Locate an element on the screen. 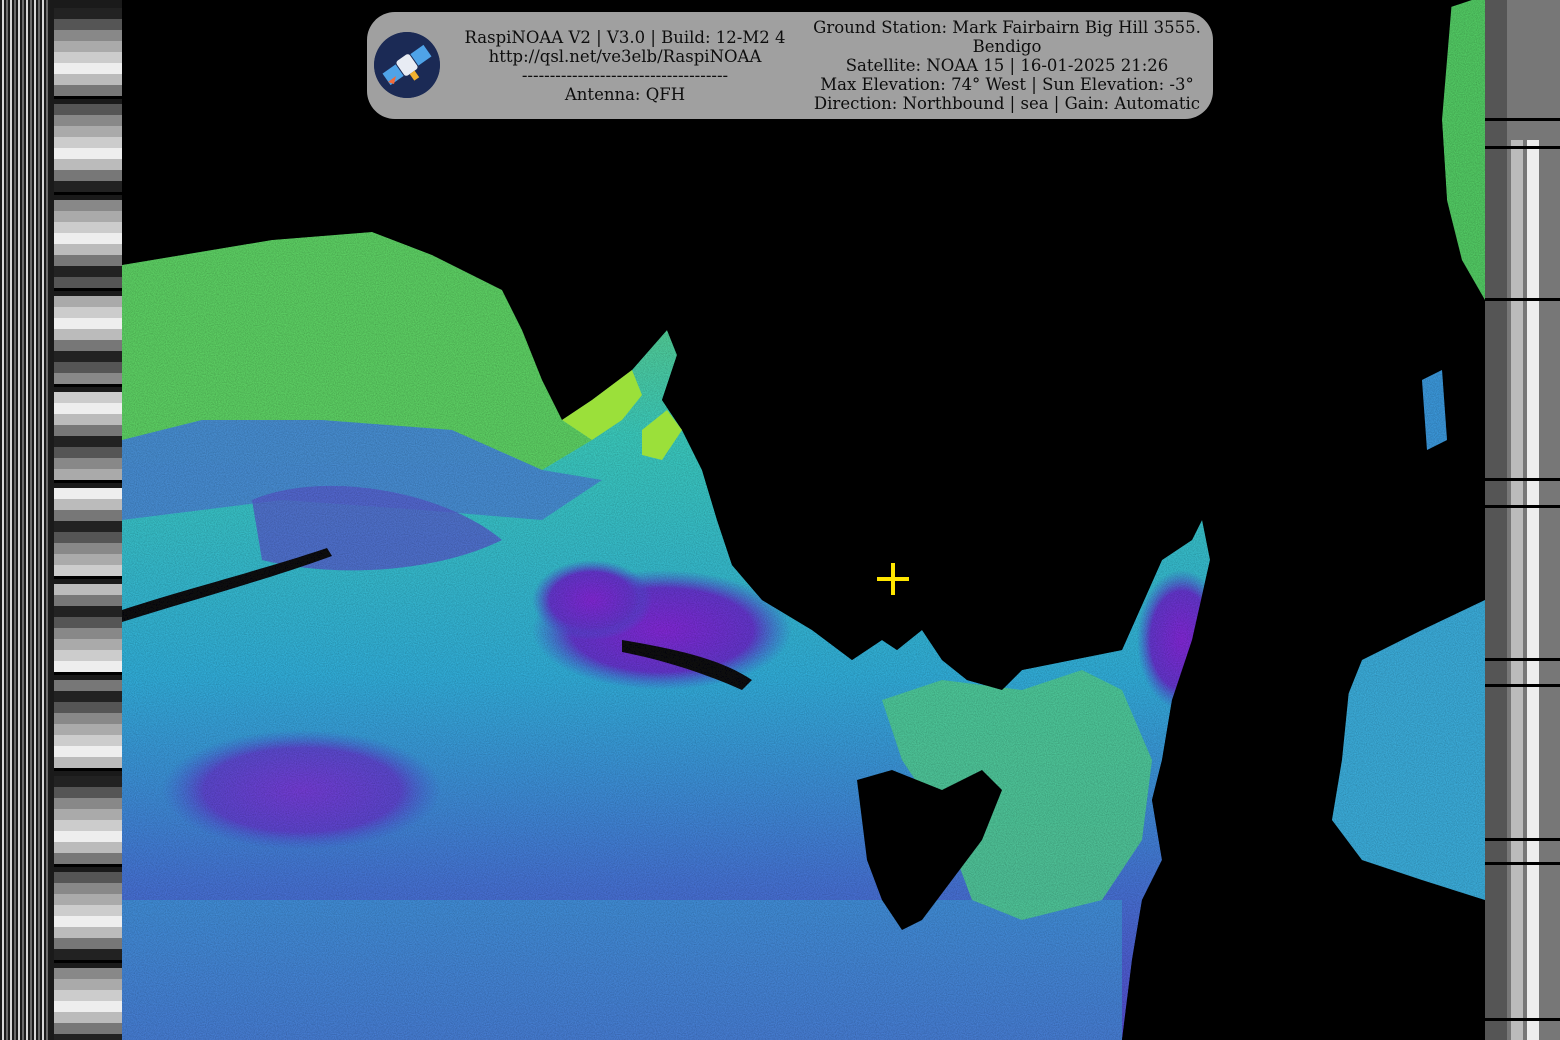 This screenshot has height=1040, width=1560. project-url: http://qsl.net/ve3elb/RaspiNOAA is located at coordinates (625, 56).